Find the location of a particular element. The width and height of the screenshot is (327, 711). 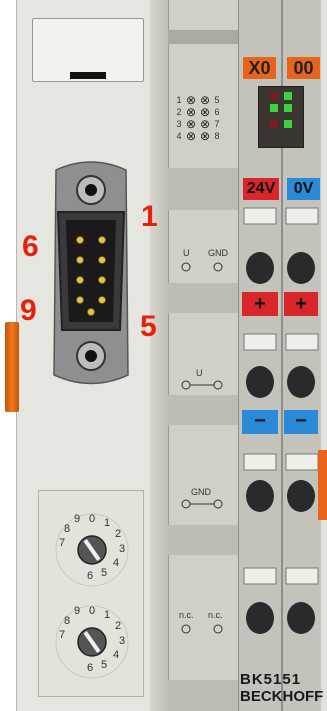

side-latch is located at coordinates (12, 367).